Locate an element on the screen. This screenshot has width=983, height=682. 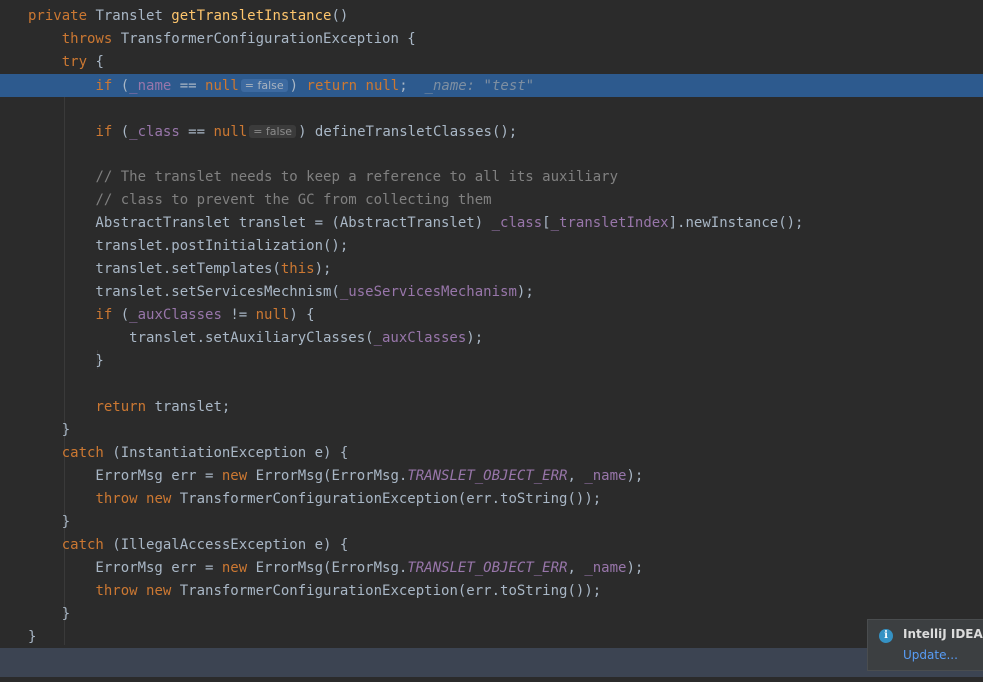
code-line: catch (IllegalAccessException e) { is located at coordinates (491, 545).